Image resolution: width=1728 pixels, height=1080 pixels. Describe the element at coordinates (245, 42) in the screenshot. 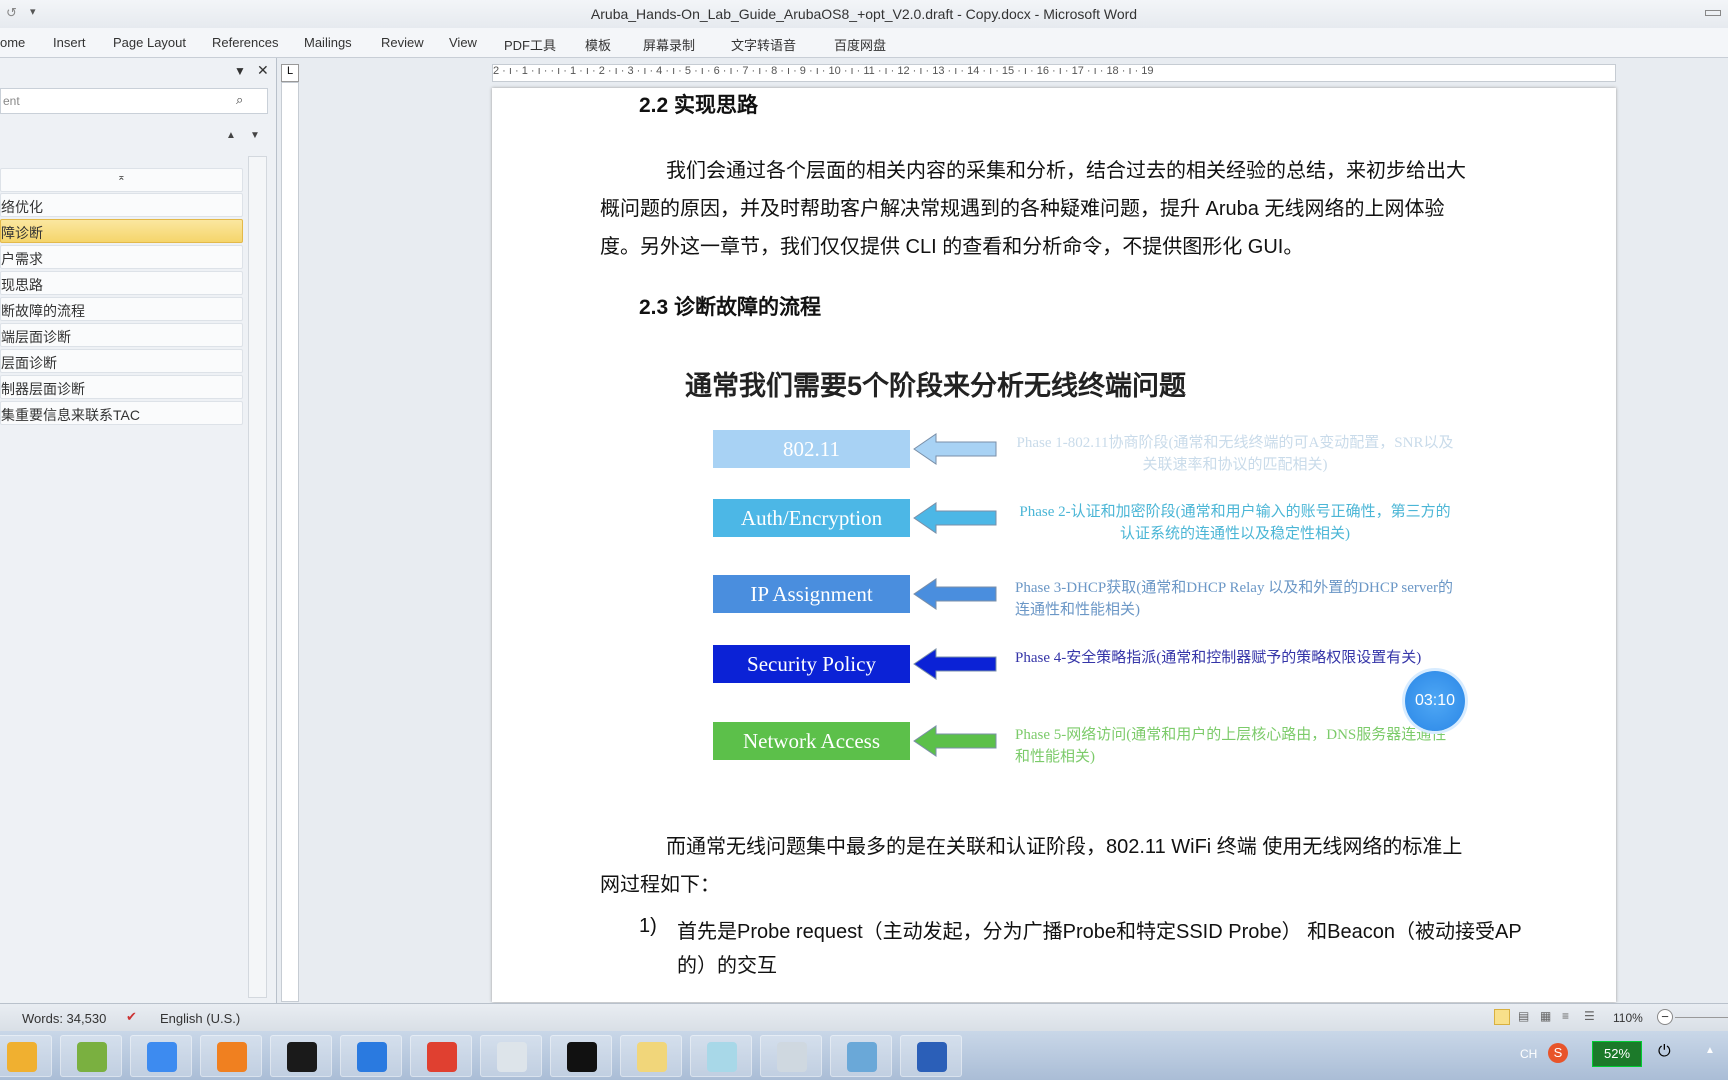

I see `tab-references: References` at that location.